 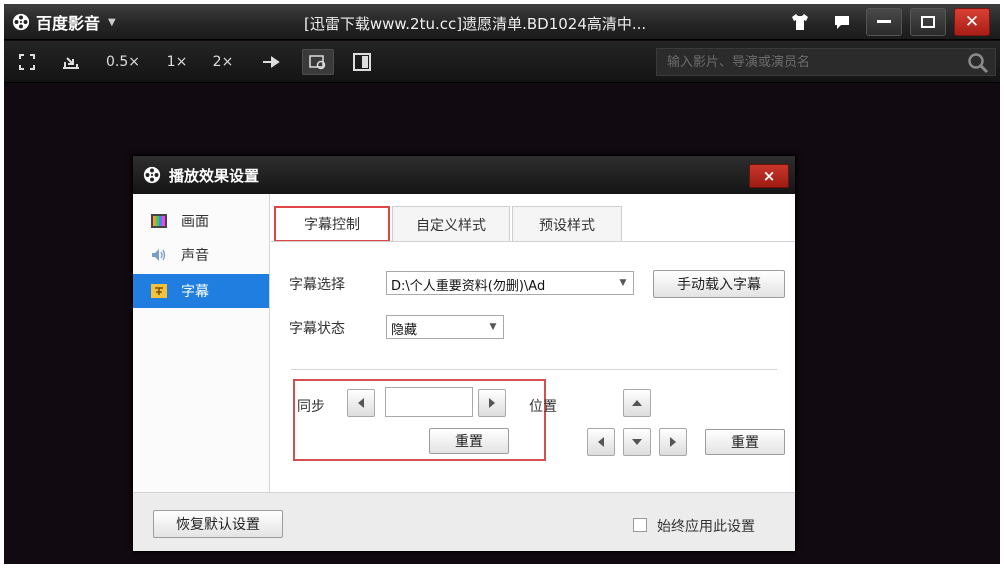 I want to click on minimize-icon, so click(x=884, y=21).